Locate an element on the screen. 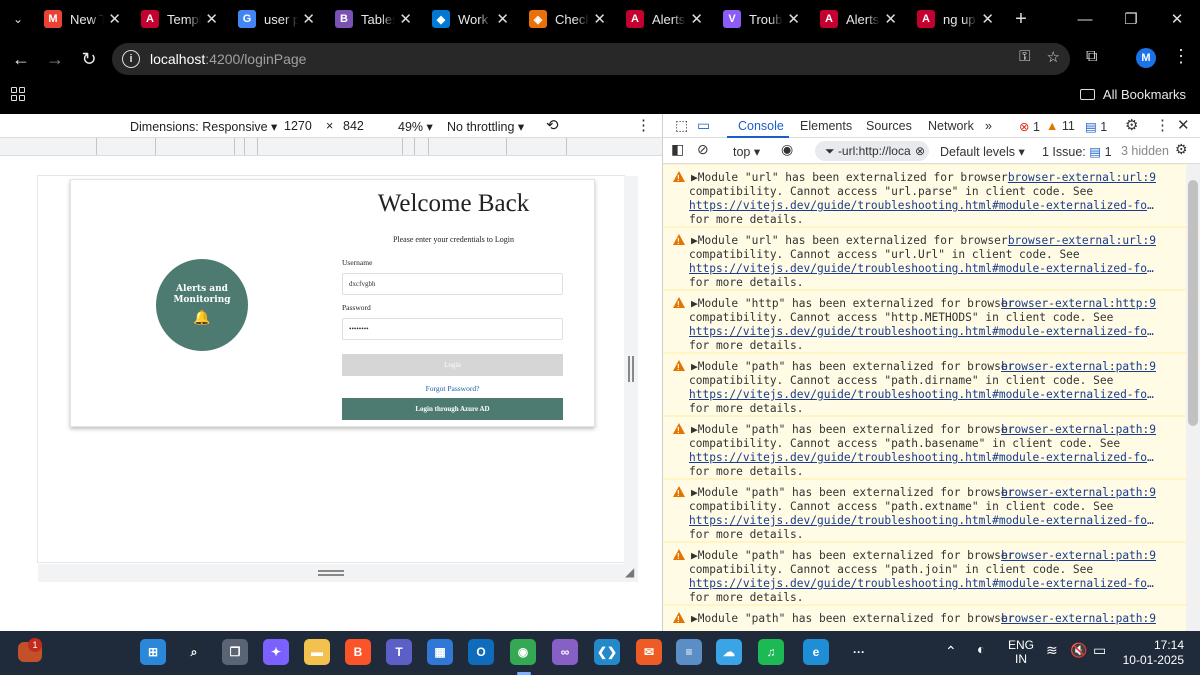 The image size is (1200, 675). browser-tab: ◈ Check ✕ is located at coordinates (569, 19).